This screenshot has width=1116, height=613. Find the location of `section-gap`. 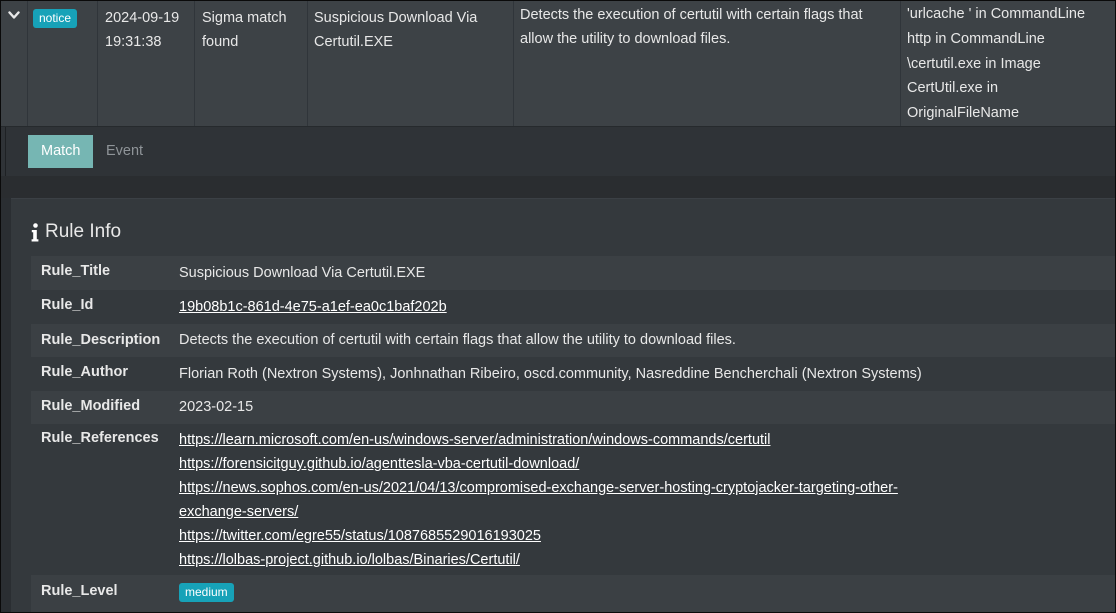

section-gap is located at coordinates (558, 187).